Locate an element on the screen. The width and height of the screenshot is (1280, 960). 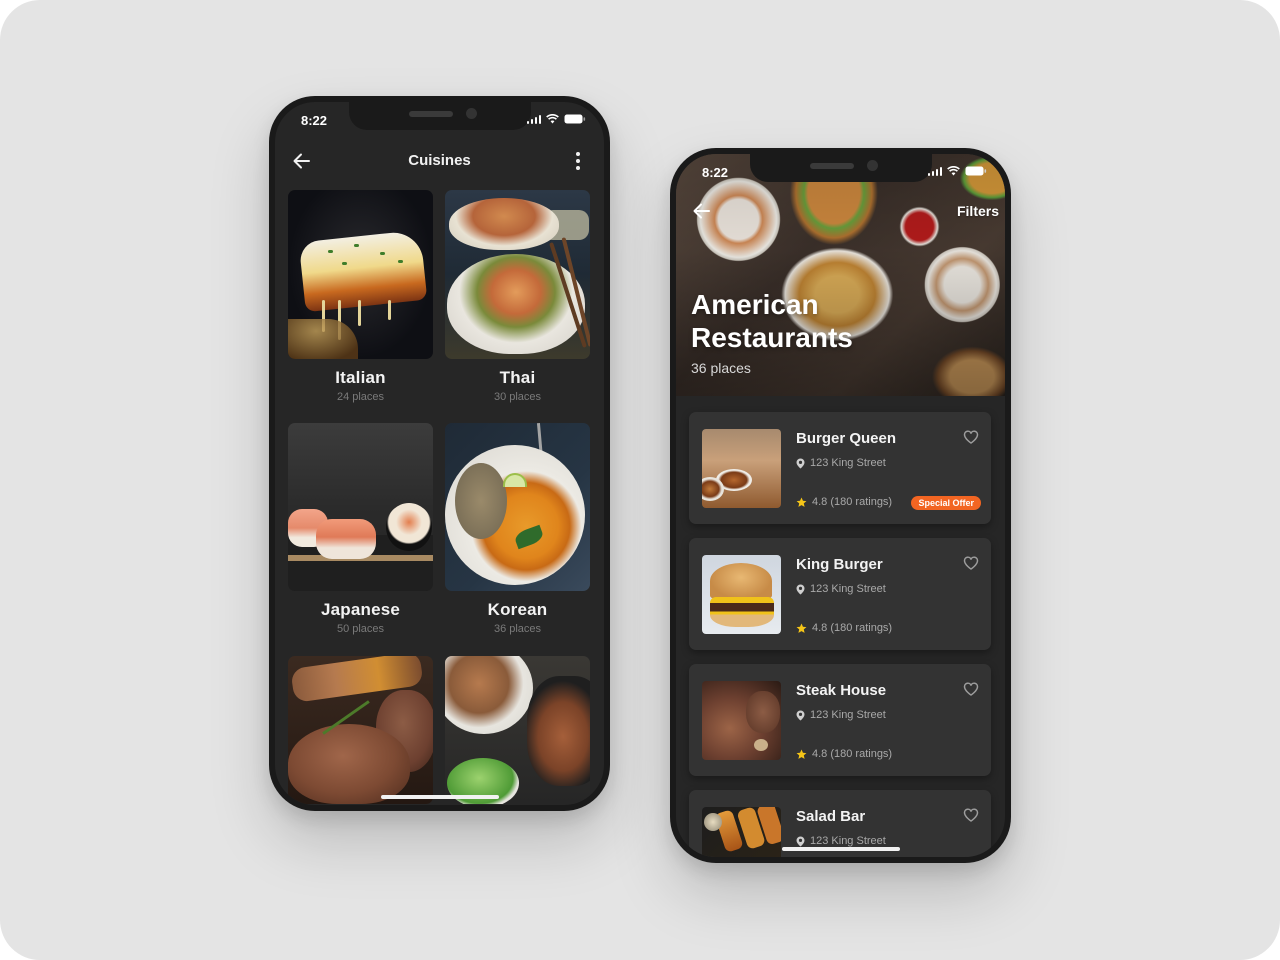
cuisine-count: 50 places is located at coordinates (360, 629).